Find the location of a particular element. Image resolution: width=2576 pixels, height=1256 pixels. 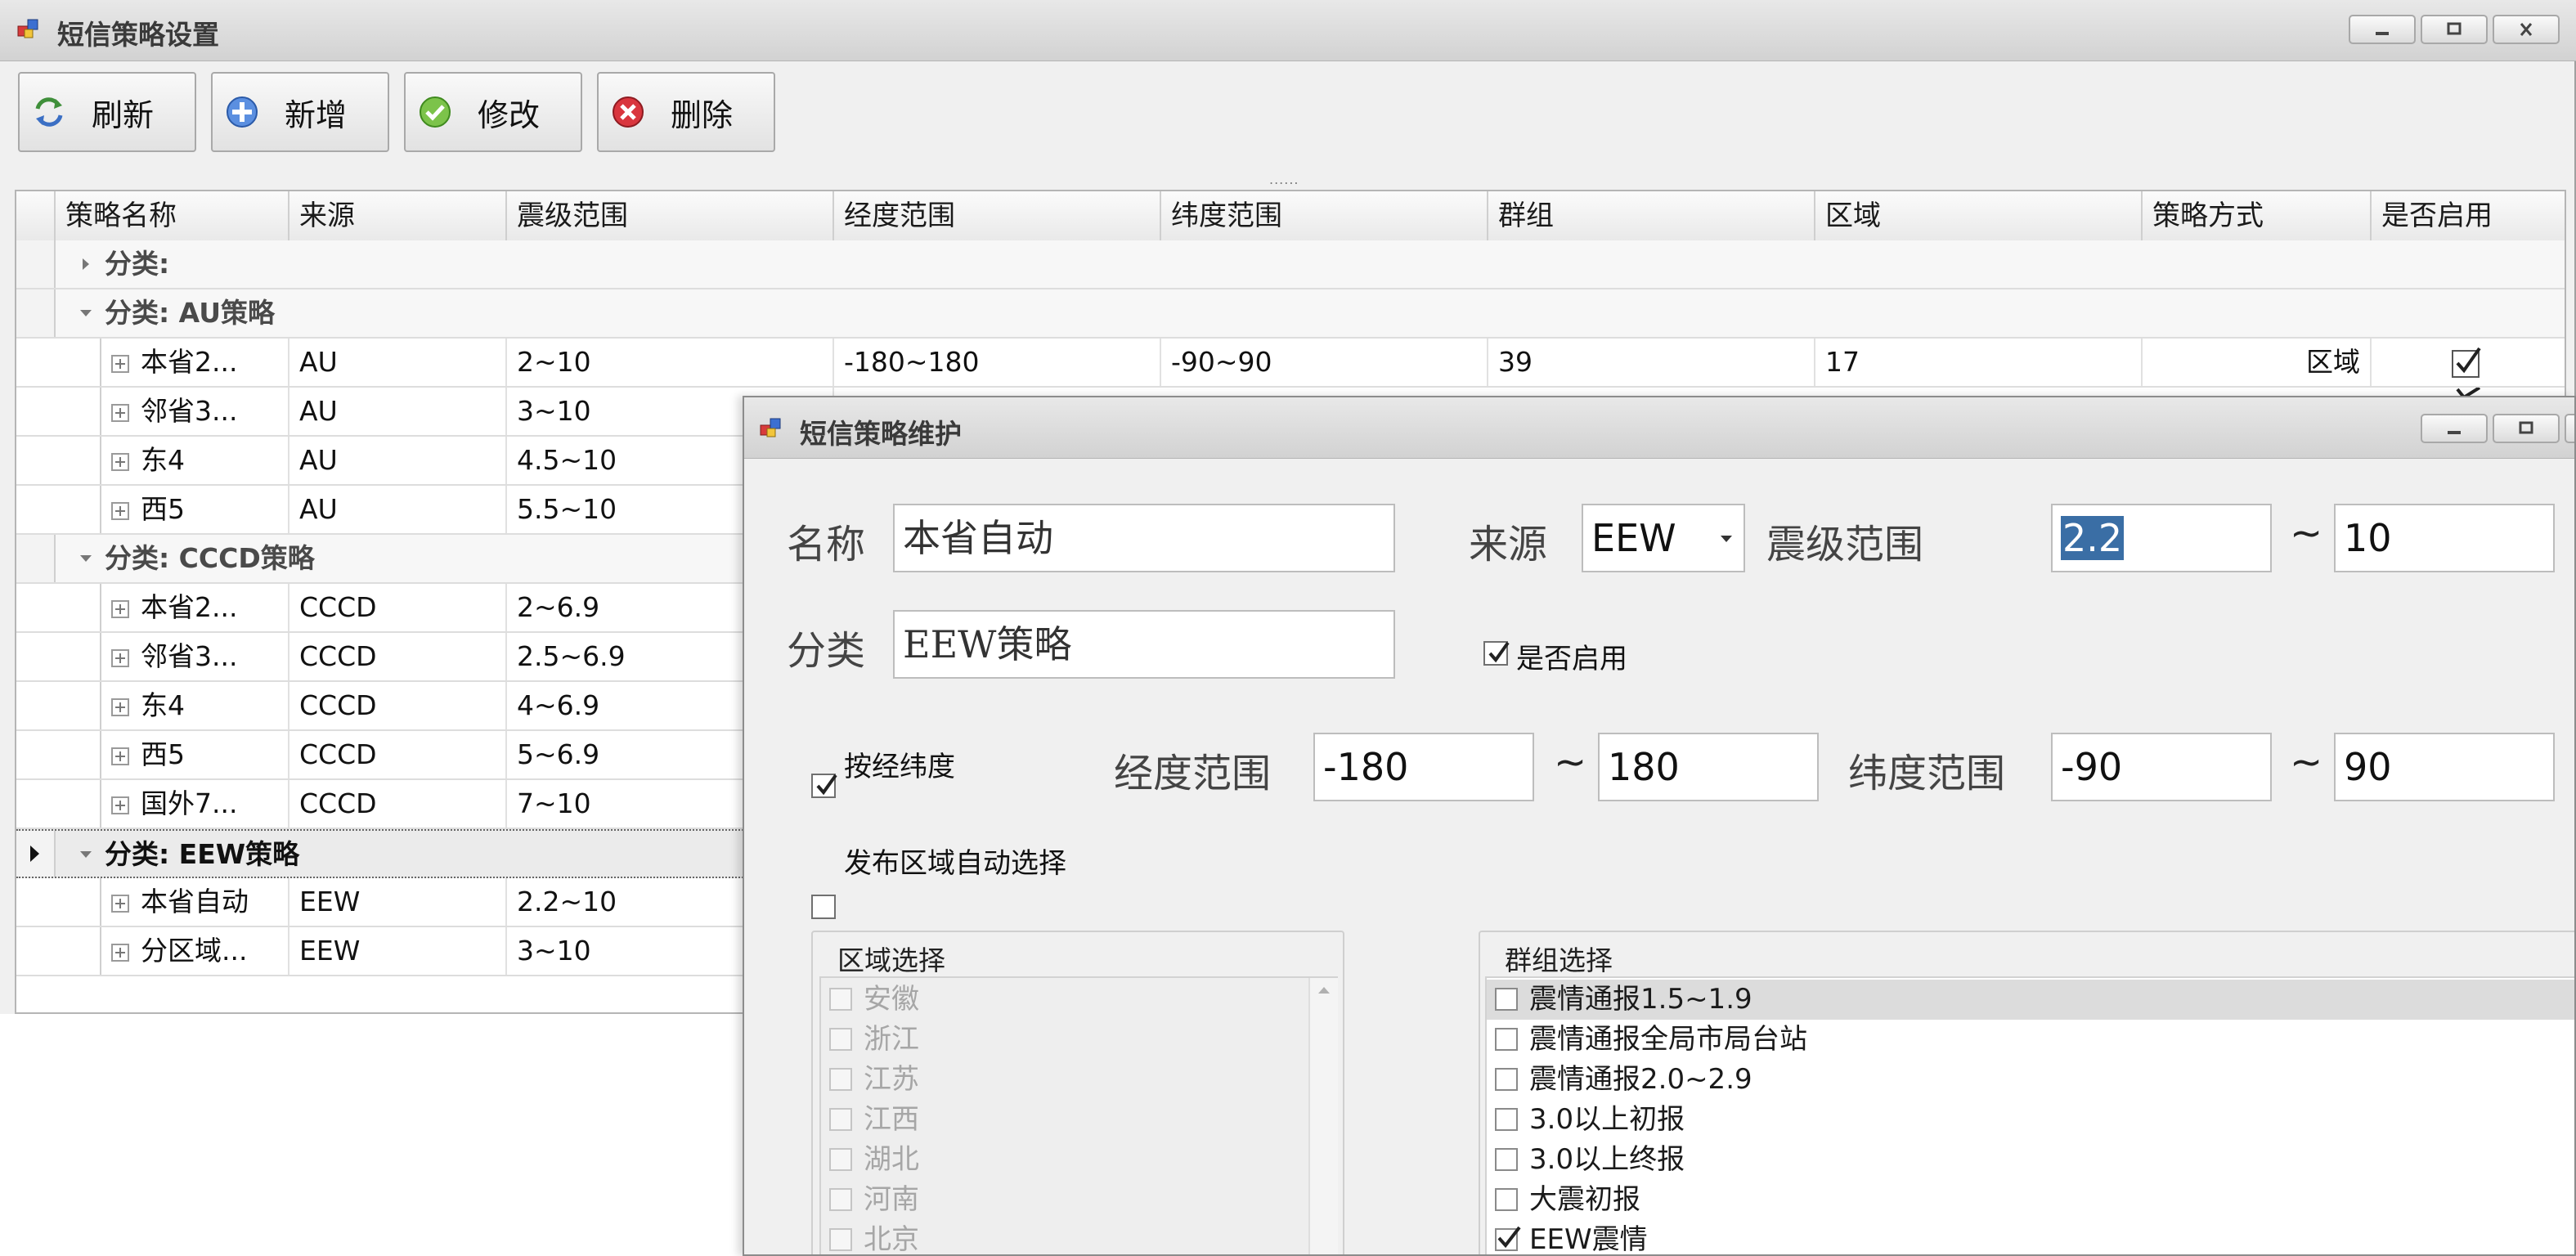

dialog-close-button is located at coordinates (2569, 428).